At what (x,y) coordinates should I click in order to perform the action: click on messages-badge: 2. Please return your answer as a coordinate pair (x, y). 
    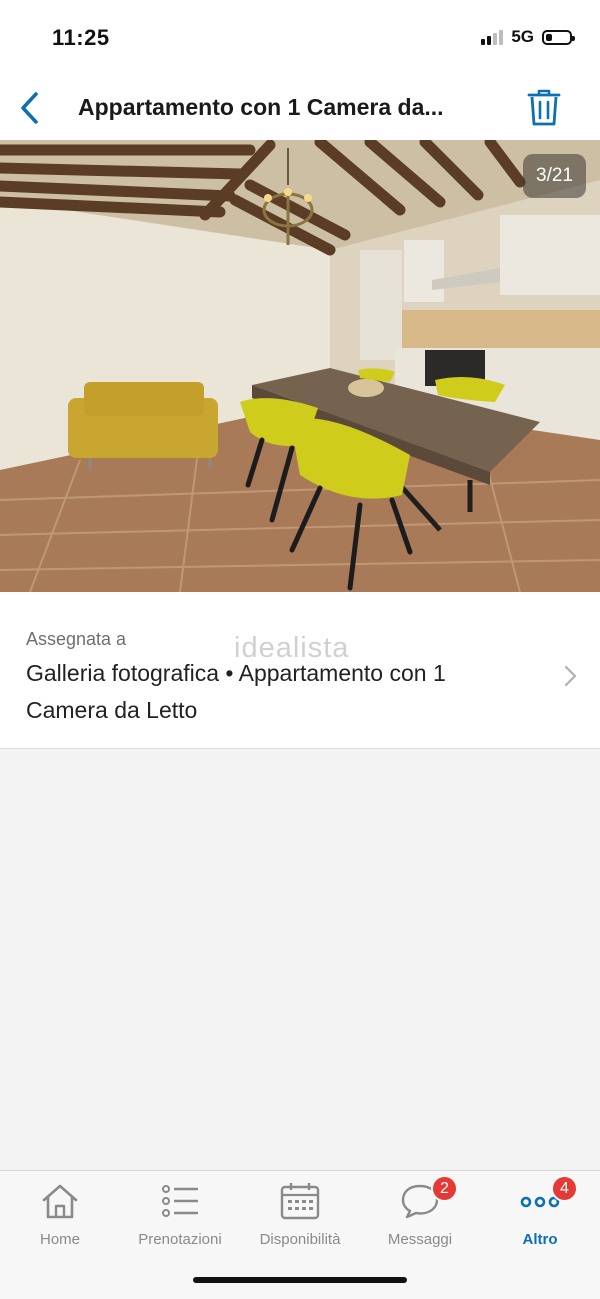
    Looking at the image, I should click on (444, 1188).